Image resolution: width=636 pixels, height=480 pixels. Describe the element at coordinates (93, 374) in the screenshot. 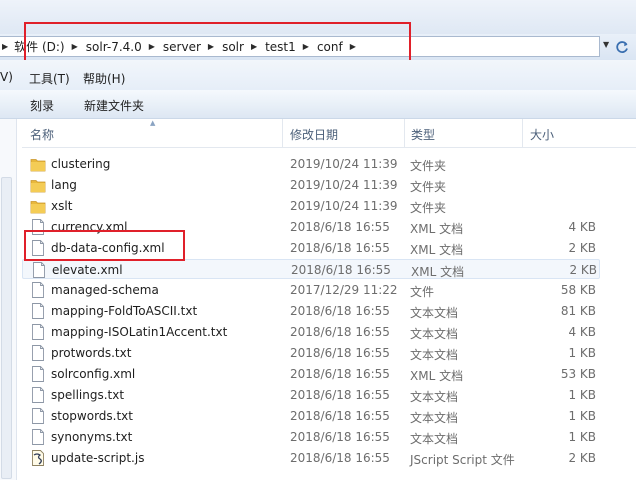

I see `file-name: solrconfig.xml` at that location.